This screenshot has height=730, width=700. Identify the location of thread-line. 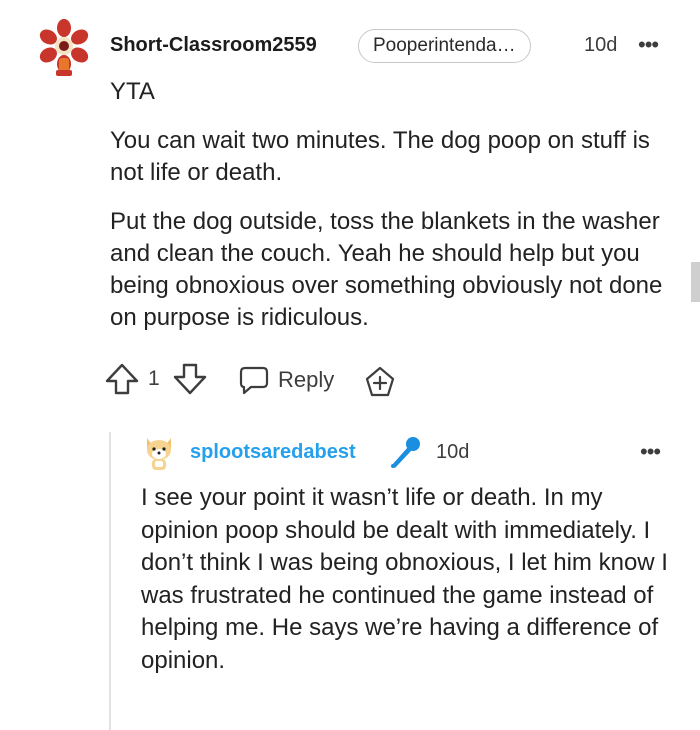
(110, 581).